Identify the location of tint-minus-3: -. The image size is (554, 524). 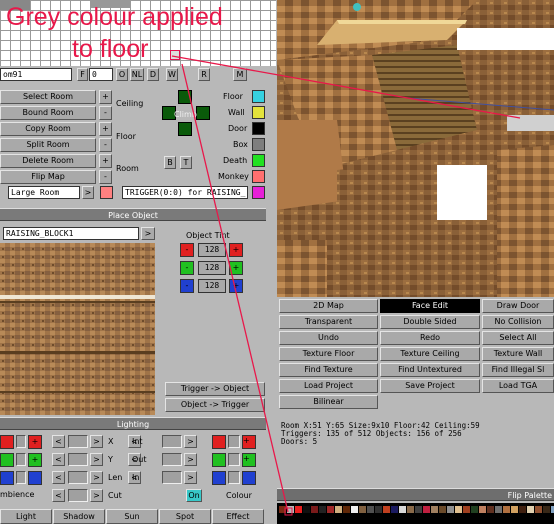
(187, 286).